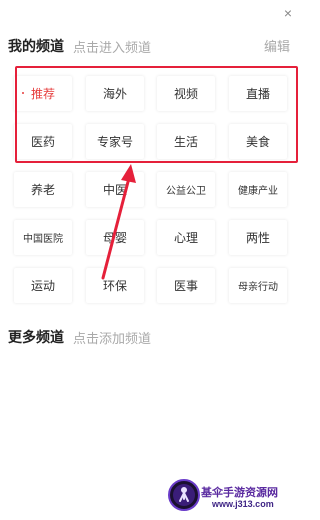  I want to click on more-channels-header: 更多频道 点击添加频道, so click(149, 337).